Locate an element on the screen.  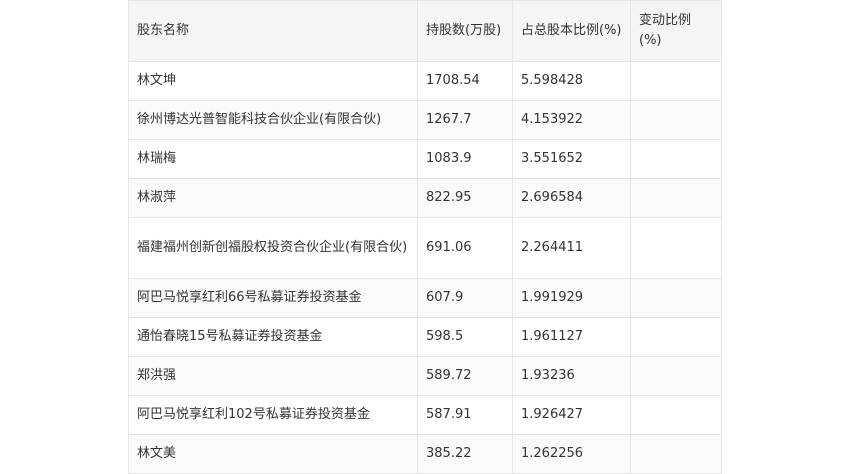
table-row: 林淑萍 822.95 2.696584 is located at coordinates (425, 198).